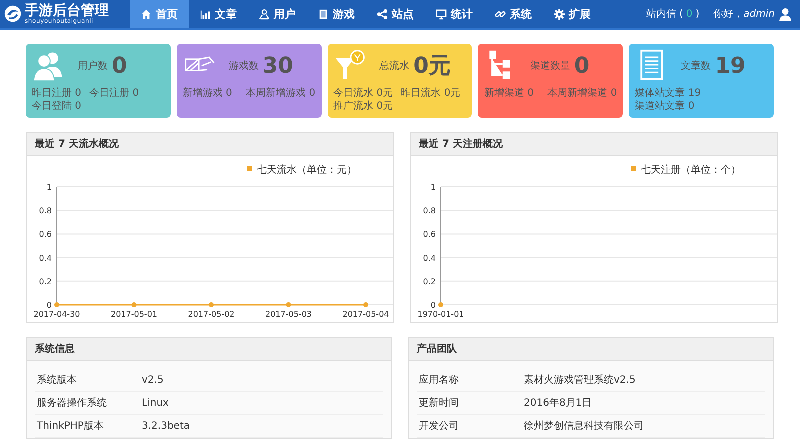  Describe the element at coordinates (72, 403) in the screenshot. I see `info-label: 服务器操作系统` at that location.